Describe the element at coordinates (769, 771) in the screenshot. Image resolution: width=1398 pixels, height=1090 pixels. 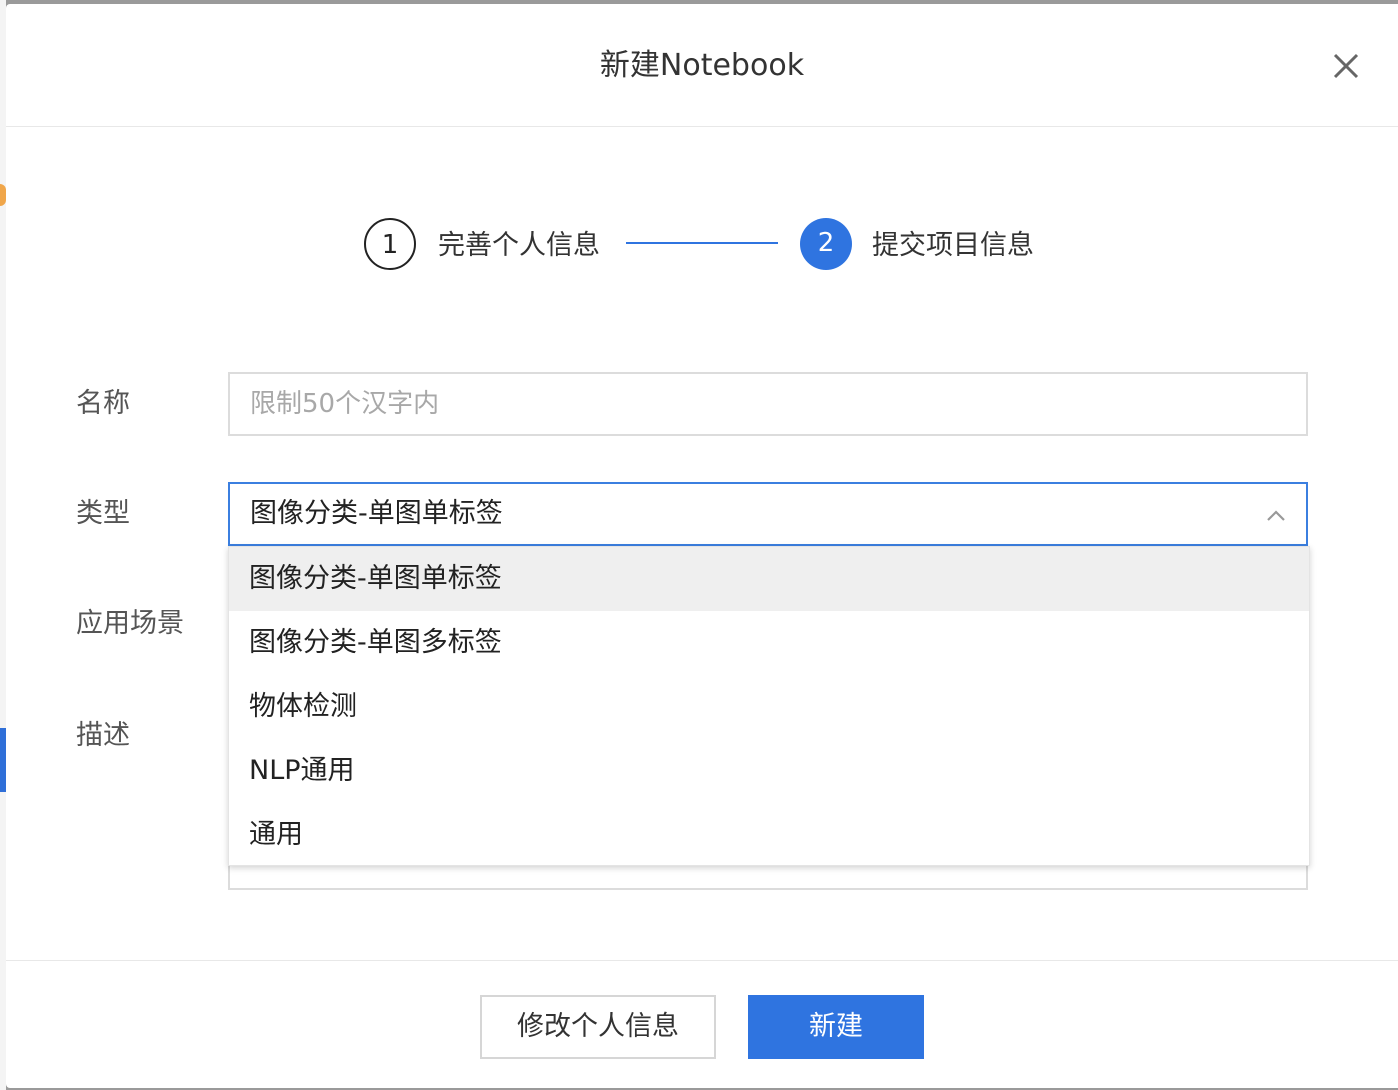
I see `type-option: NLP通用` at that location.